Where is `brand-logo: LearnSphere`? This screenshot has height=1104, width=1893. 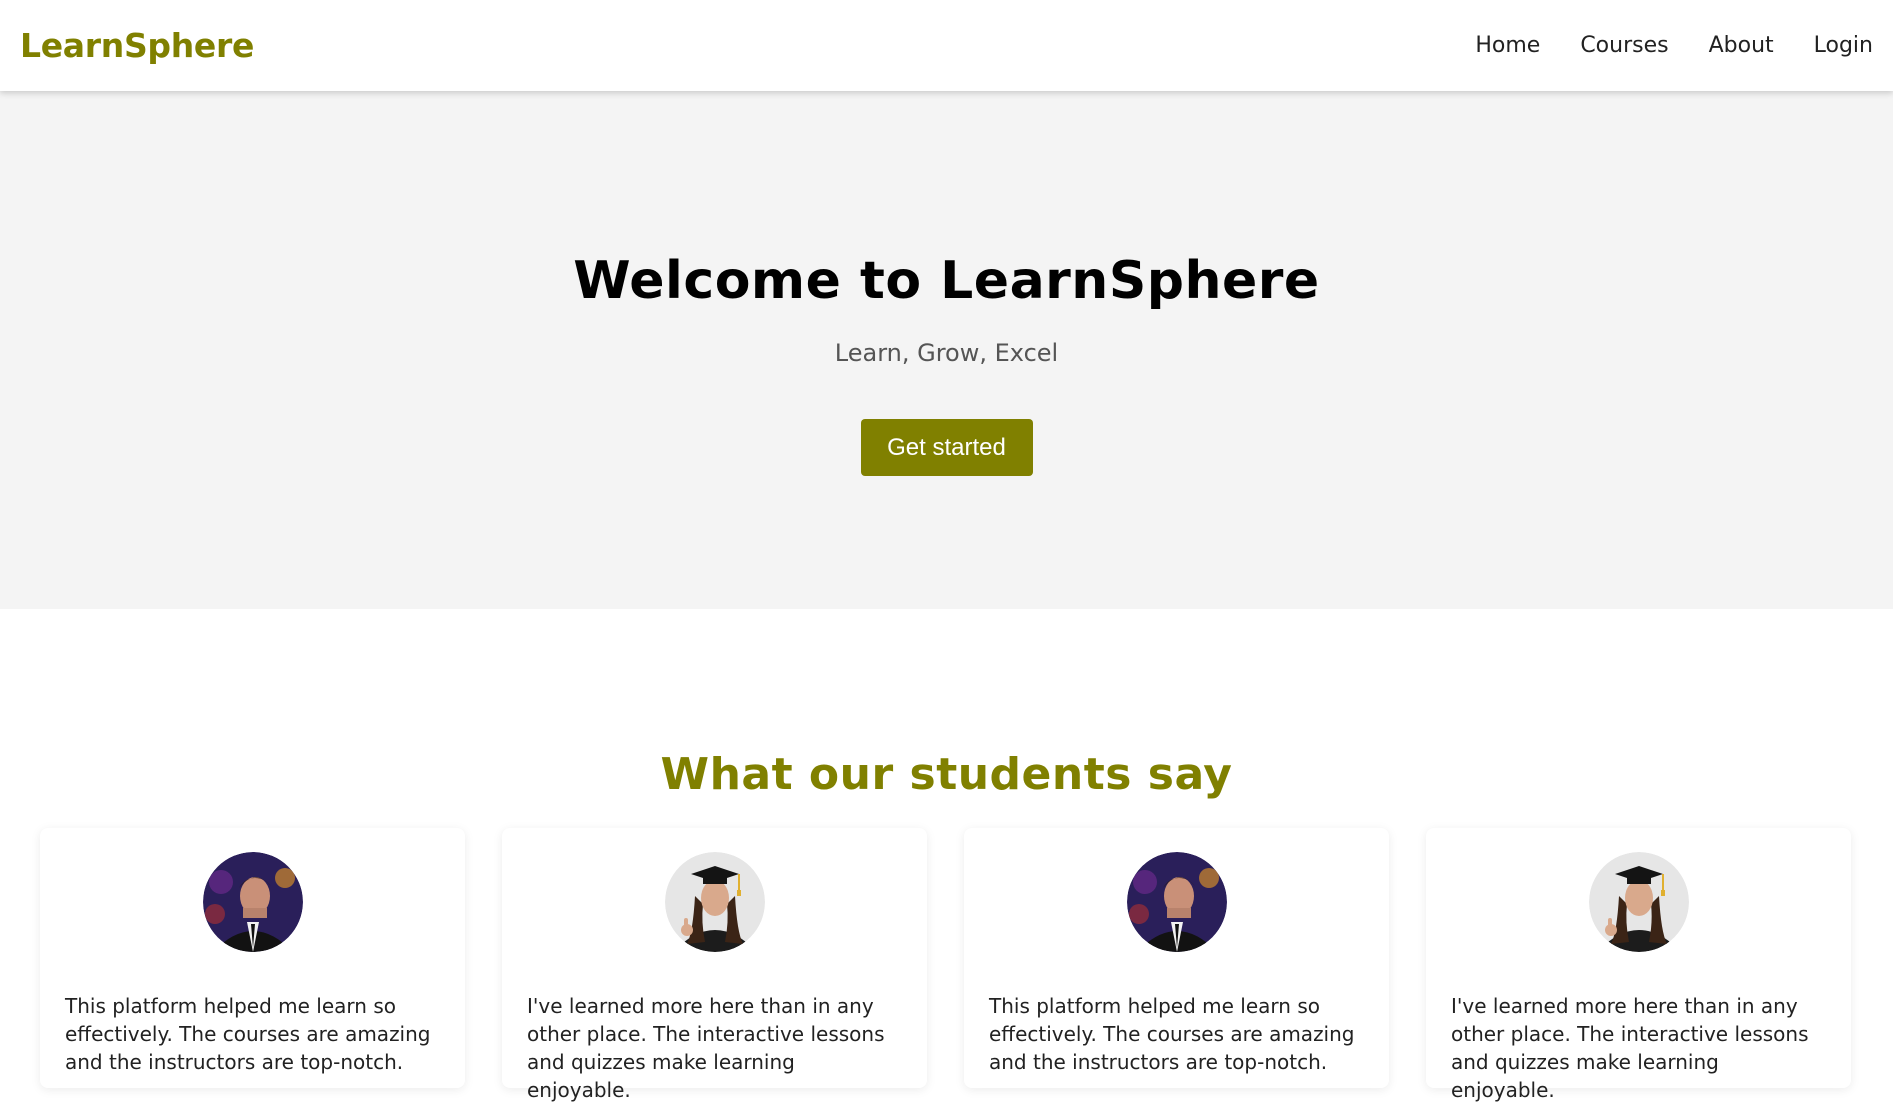 brand-logo: LearnSphere is located at coordinates (137, 45).